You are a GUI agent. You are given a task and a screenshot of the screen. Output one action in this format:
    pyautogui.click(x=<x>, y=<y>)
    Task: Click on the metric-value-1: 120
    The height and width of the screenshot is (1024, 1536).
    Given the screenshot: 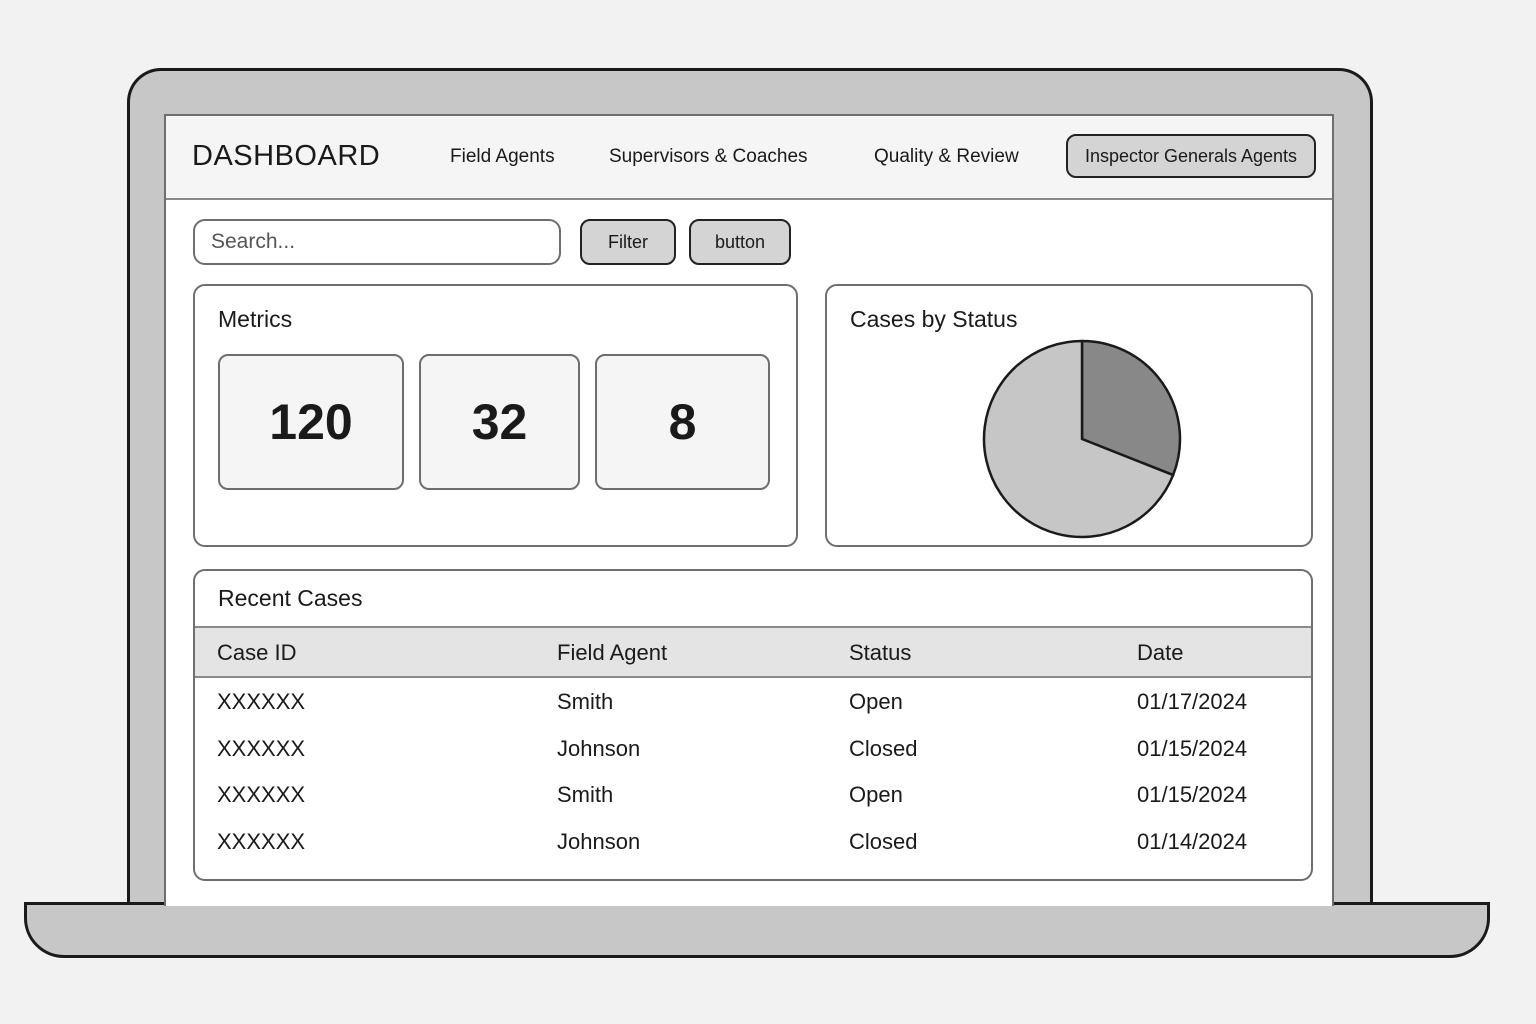 What is the action you would take?
    pyautogui.click(x=311, y=422)
    